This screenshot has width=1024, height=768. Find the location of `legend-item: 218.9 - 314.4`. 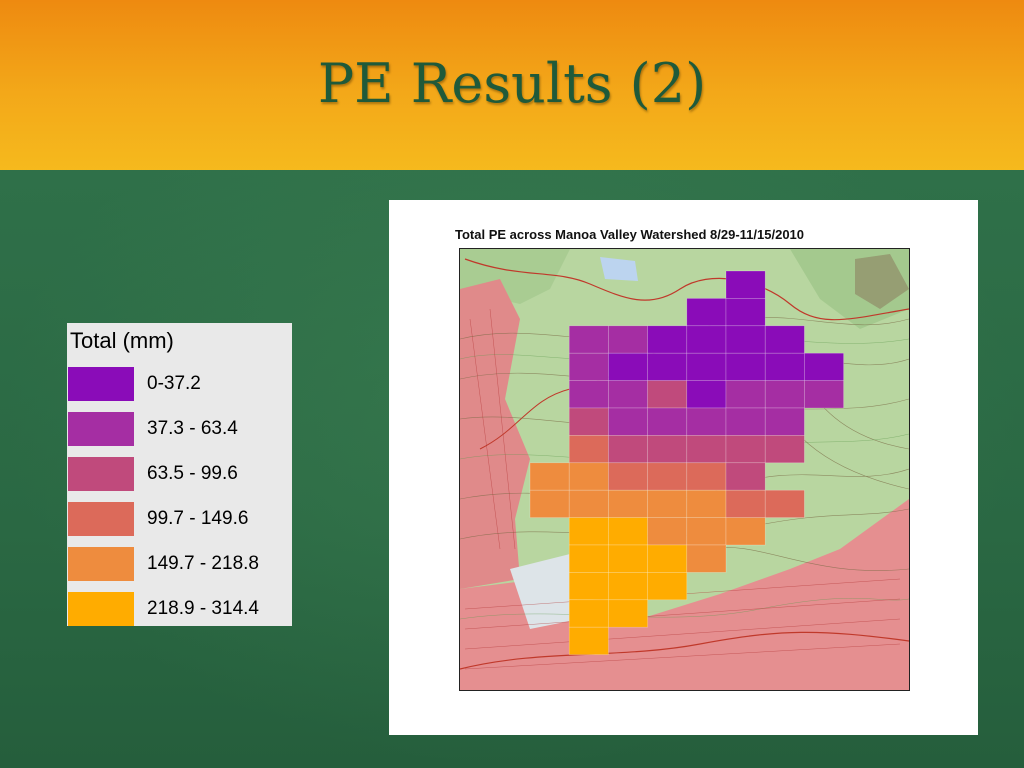

legend-item: 218.9 - 314.4 is located at coordinates (180, 609).